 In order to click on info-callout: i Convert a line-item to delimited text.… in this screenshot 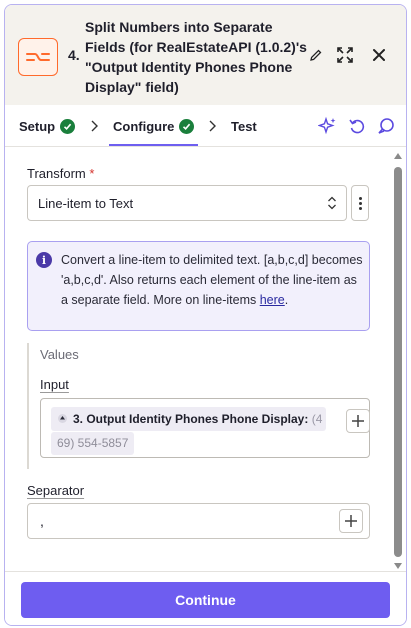, I will do `click(198, 286)`.